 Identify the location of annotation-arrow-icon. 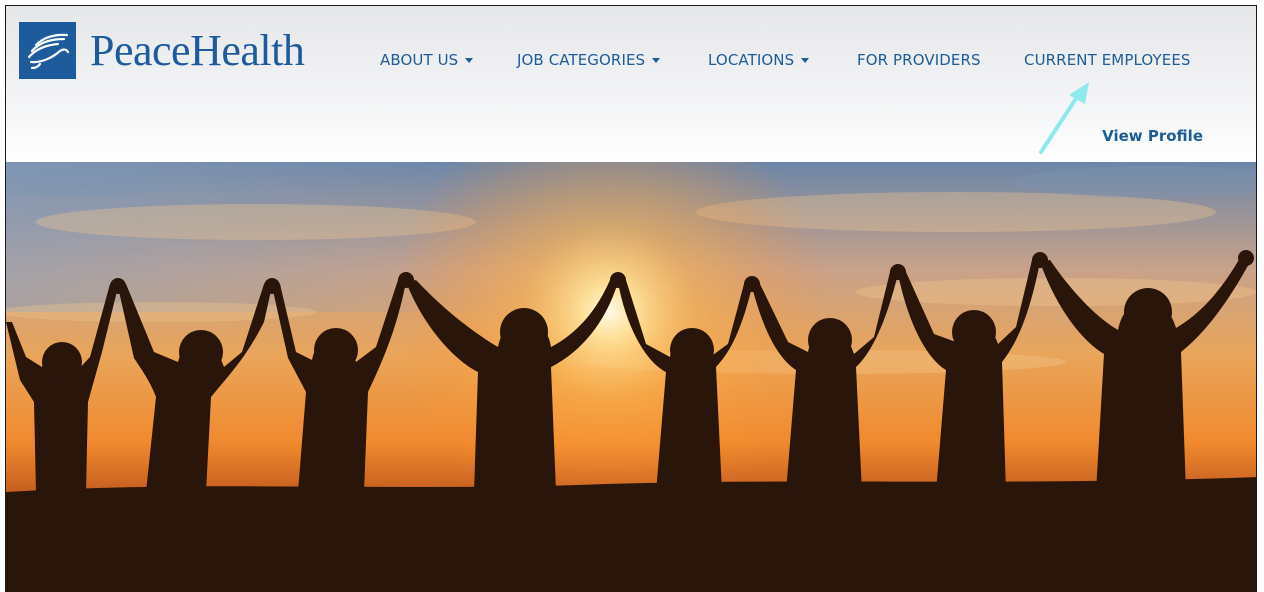
(1064, 118).